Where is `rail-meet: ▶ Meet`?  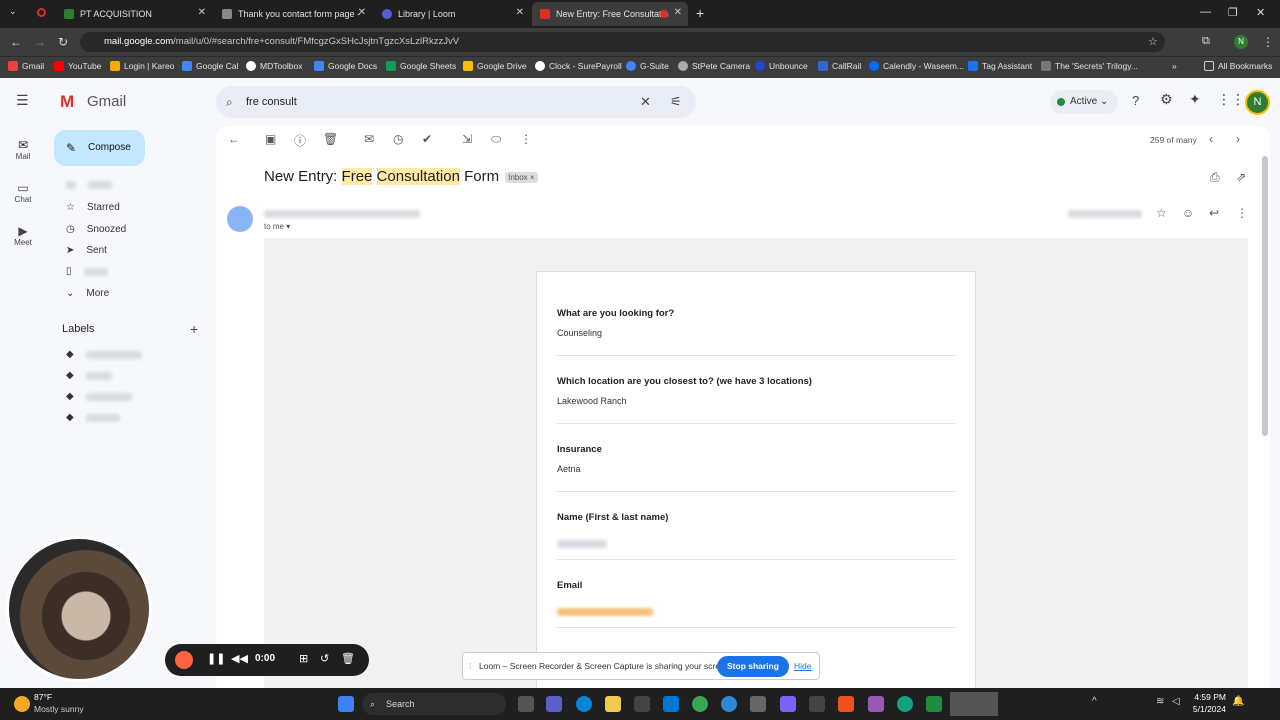 rail-meet: ▶ Meet is located at coordinates (23, 235).